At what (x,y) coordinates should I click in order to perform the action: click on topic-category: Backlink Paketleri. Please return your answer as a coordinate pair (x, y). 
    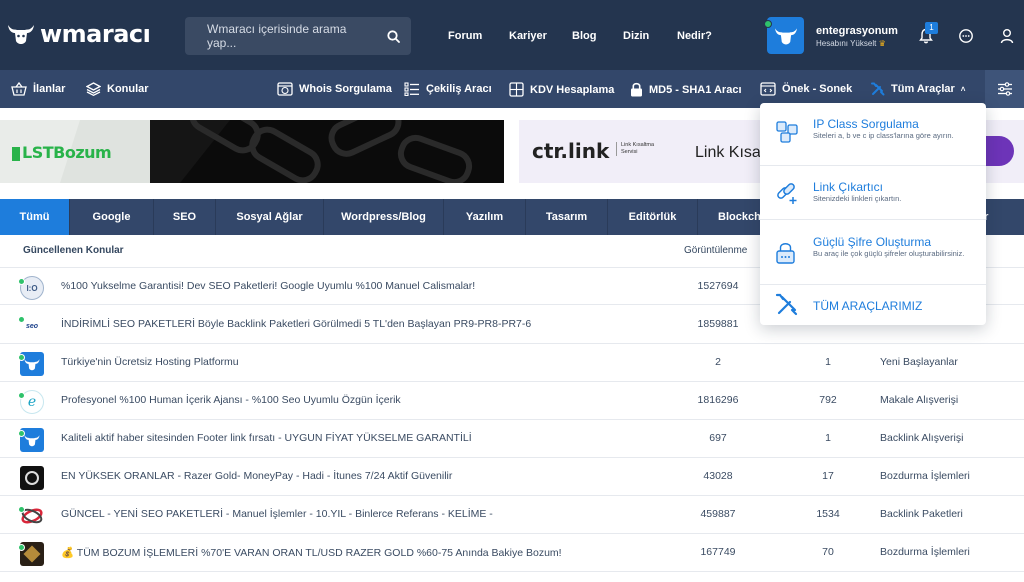
    Looking at the image, I should click on (921, 514).